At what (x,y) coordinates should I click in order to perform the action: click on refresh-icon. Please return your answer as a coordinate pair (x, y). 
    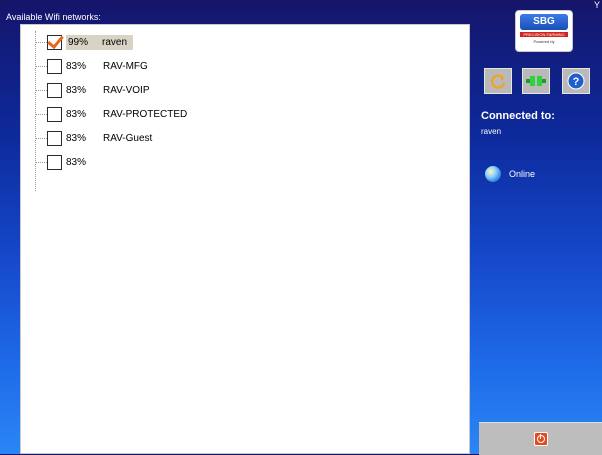
    Looking at the image, I should click on (498, 81).